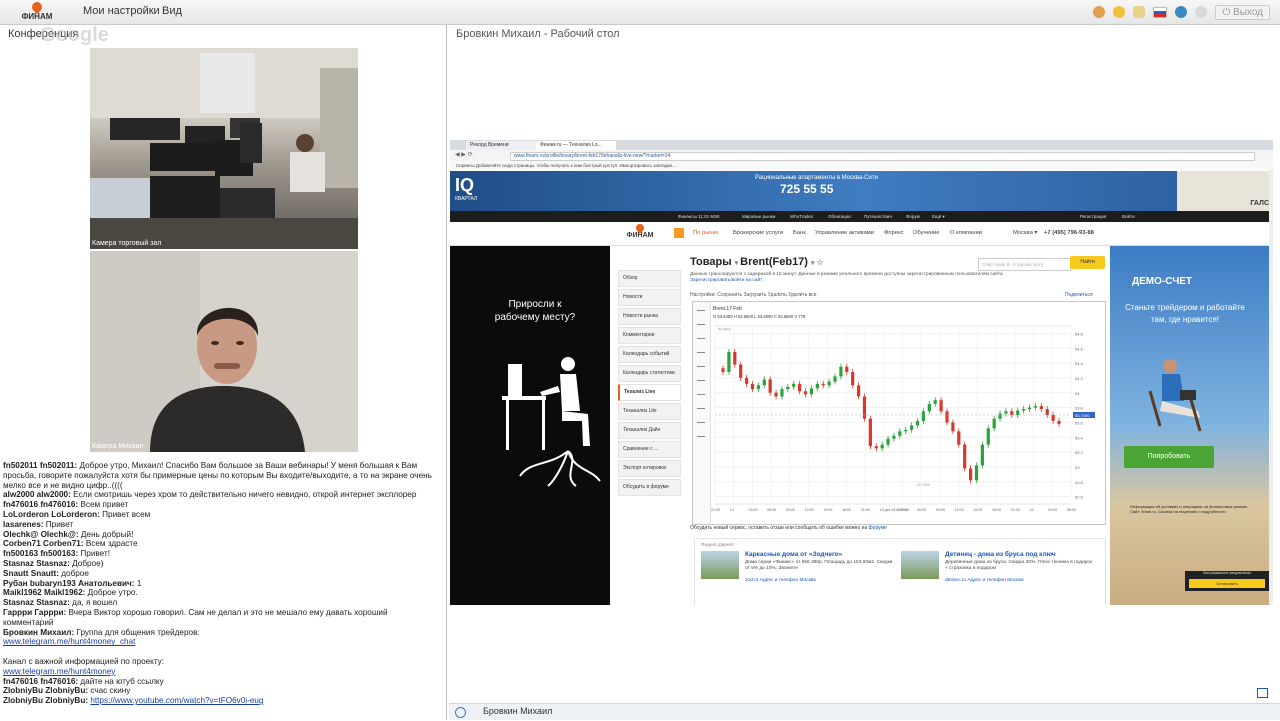  Describe the element at coordinates (221, 525) in the screenshot. I see `chat-message: lasarenes: Привет` at that location.